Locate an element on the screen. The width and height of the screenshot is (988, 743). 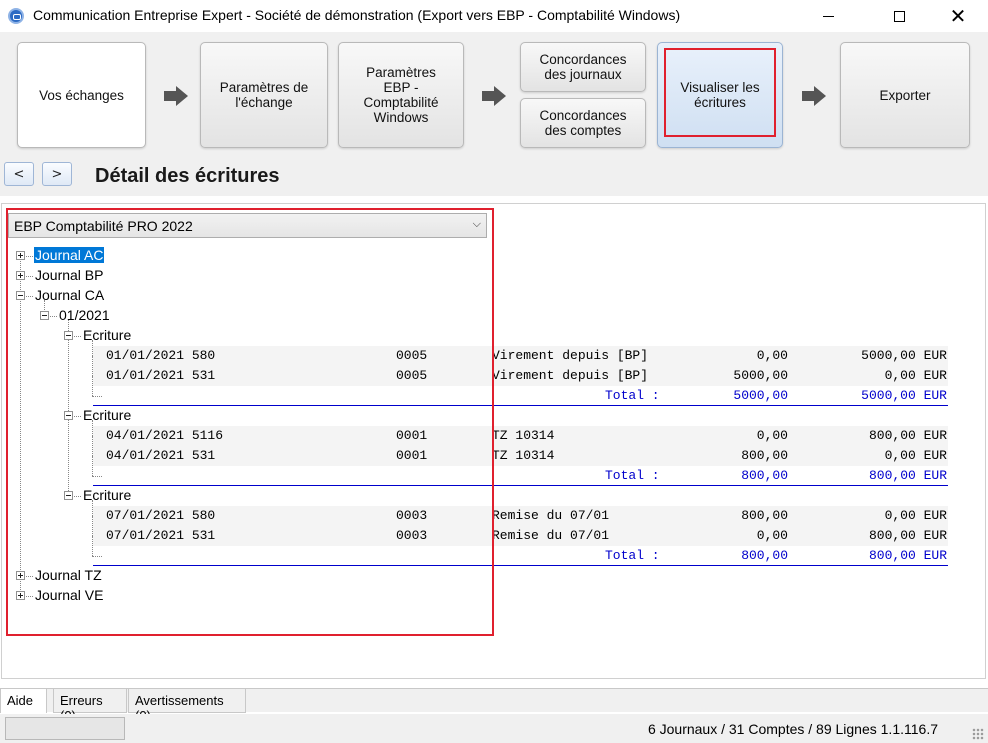
chevron-down-icon: ⌵ is located at coordinates (476, 223).